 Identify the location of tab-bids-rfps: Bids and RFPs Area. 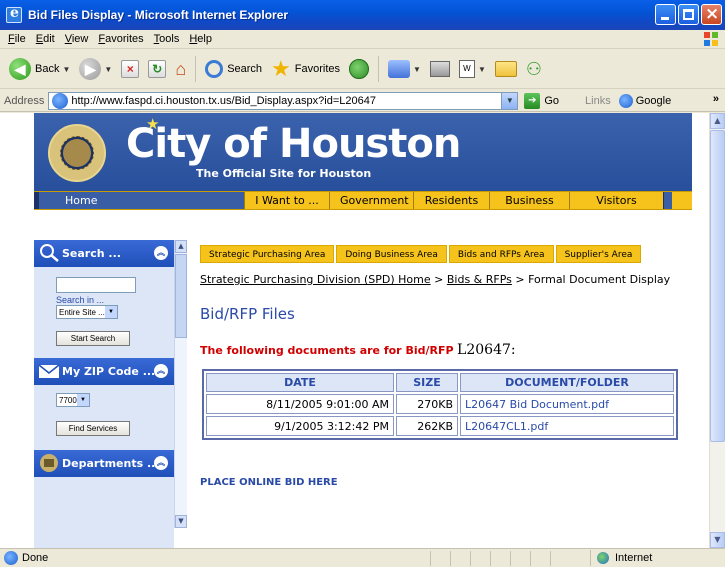
(501, 254).